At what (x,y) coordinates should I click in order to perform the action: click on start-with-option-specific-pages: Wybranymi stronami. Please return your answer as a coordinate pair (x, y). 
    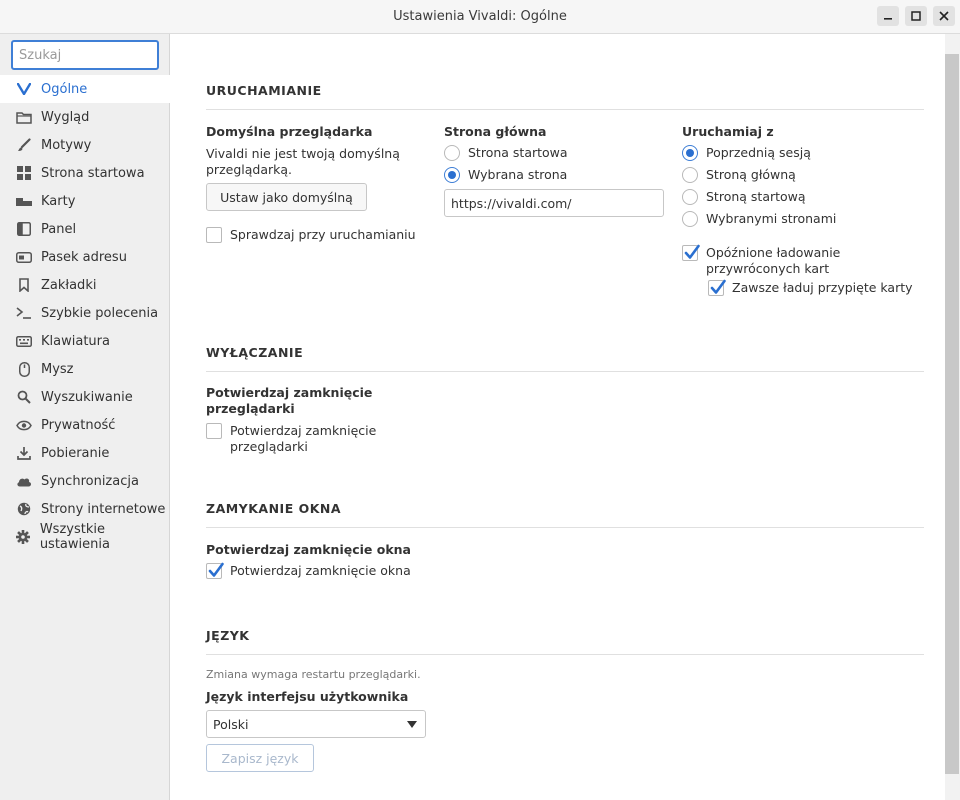
    Looking at the image, I should click on (759, 219).